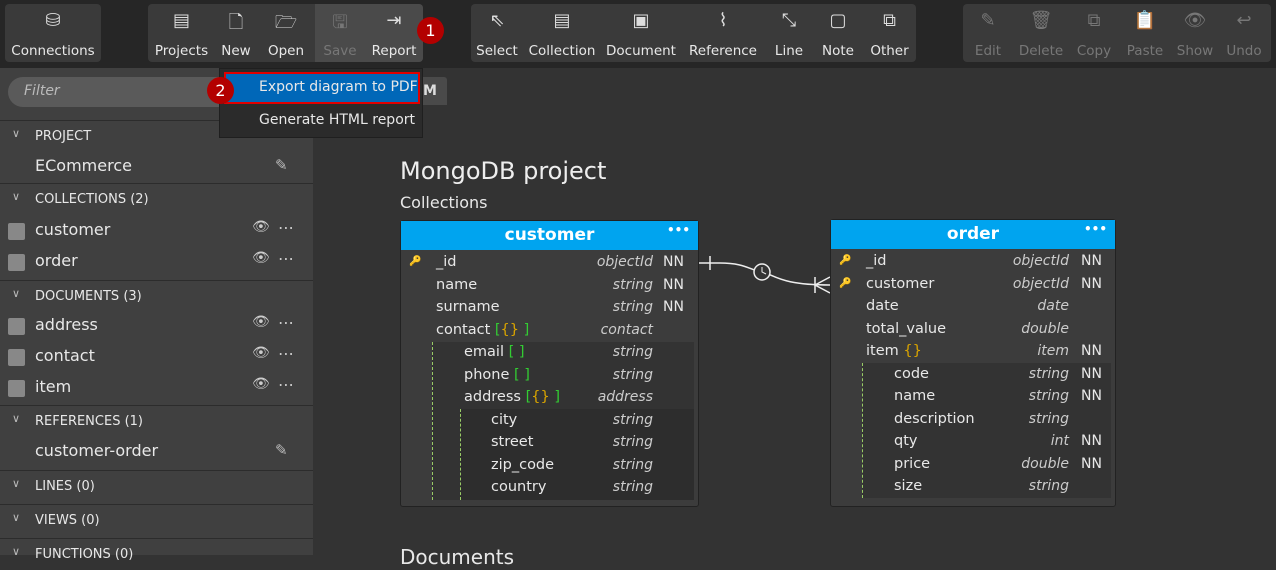 The height and width of the screenshot is (570, 1276). What do you see at coordinates (765, 275) in the screenshot?
I see `reference-connector` at bounding box center [765, 275].